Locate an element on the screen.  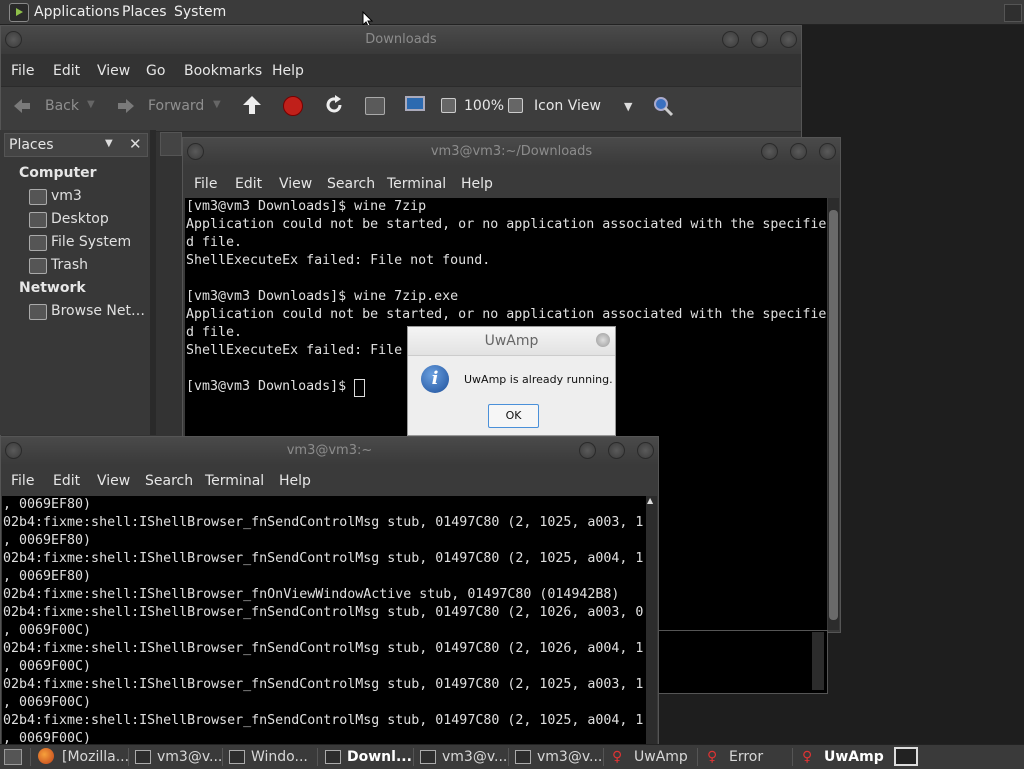
terminal-home-titlebar: vm3@vm3:~ is located at coordinates (329, 451).